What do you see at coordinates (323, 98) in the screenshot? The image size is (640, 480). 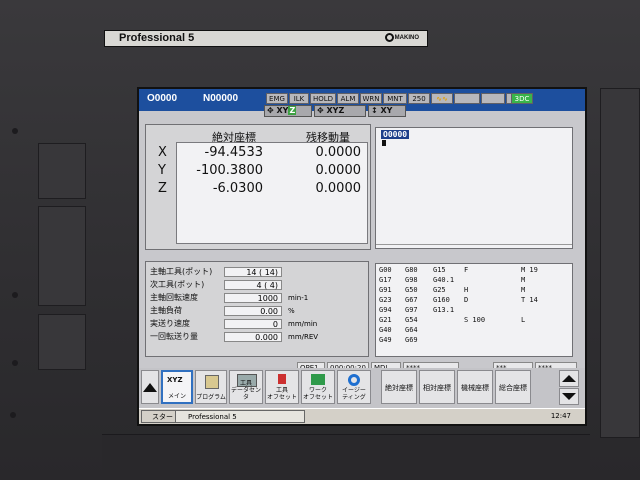 I see `status-hold: HOLD` at bounding box center [323, 98].